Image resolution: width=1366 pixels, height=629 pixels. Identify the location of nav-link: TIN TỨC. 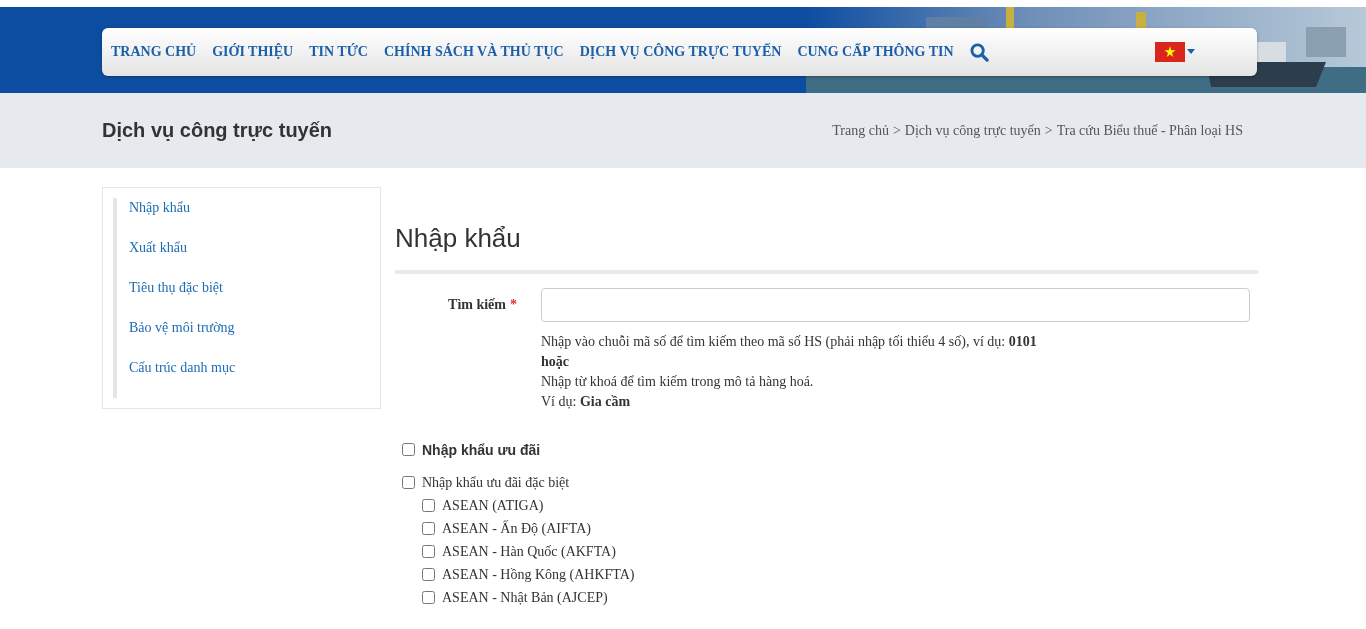
(338, 52).